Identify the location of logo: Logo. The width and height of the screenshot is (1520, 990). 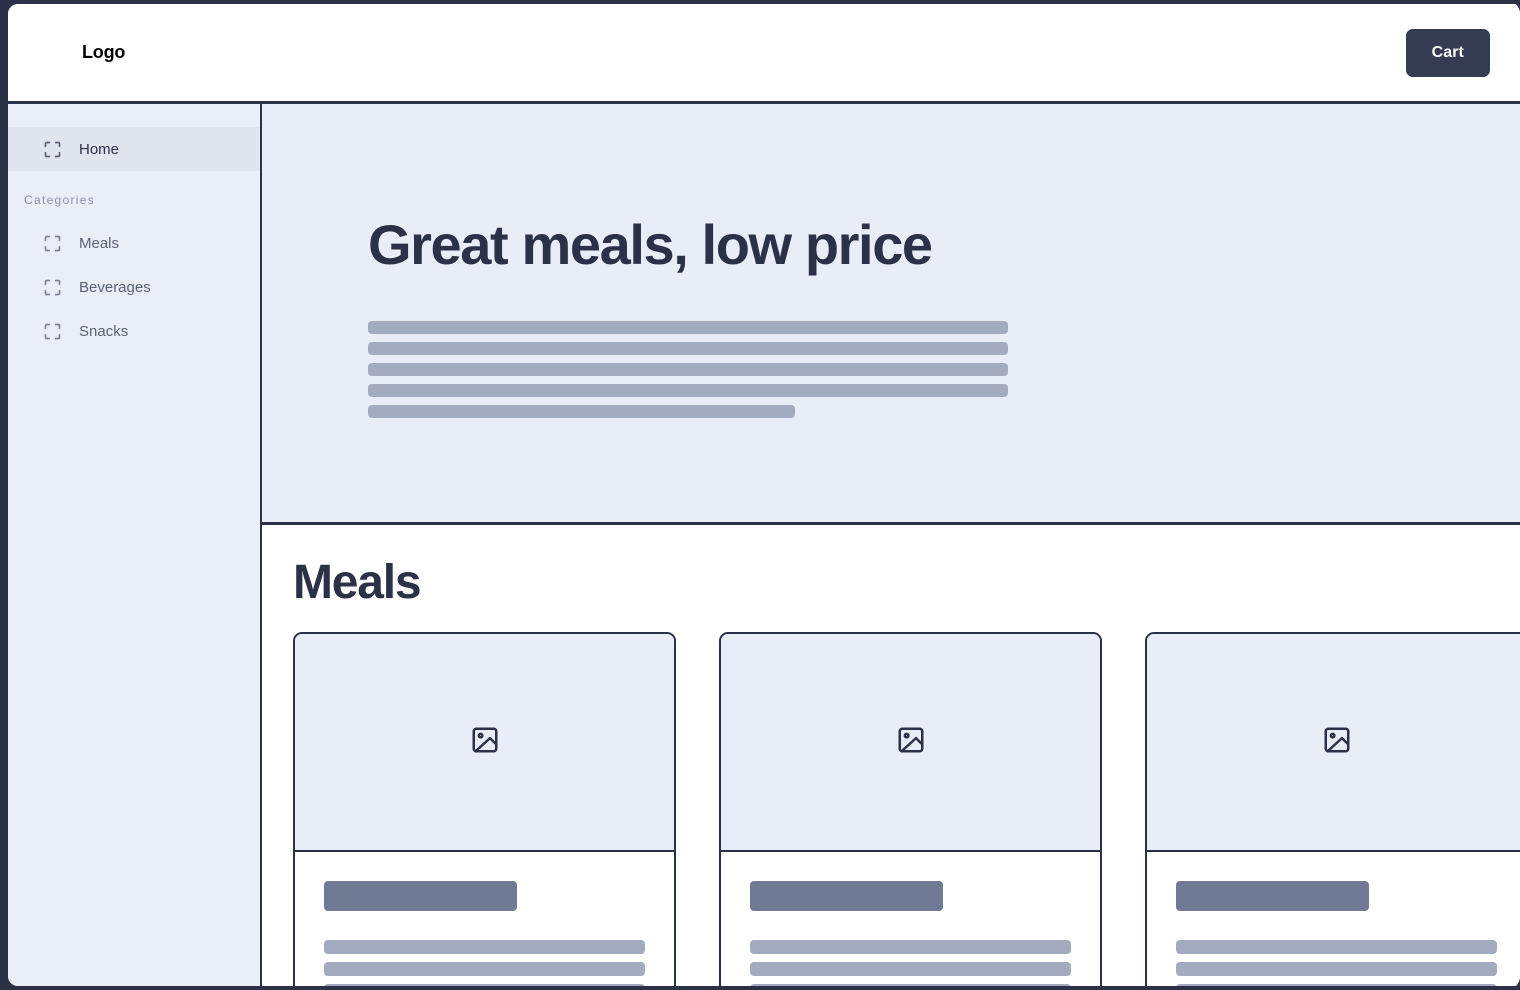
(104, 52).